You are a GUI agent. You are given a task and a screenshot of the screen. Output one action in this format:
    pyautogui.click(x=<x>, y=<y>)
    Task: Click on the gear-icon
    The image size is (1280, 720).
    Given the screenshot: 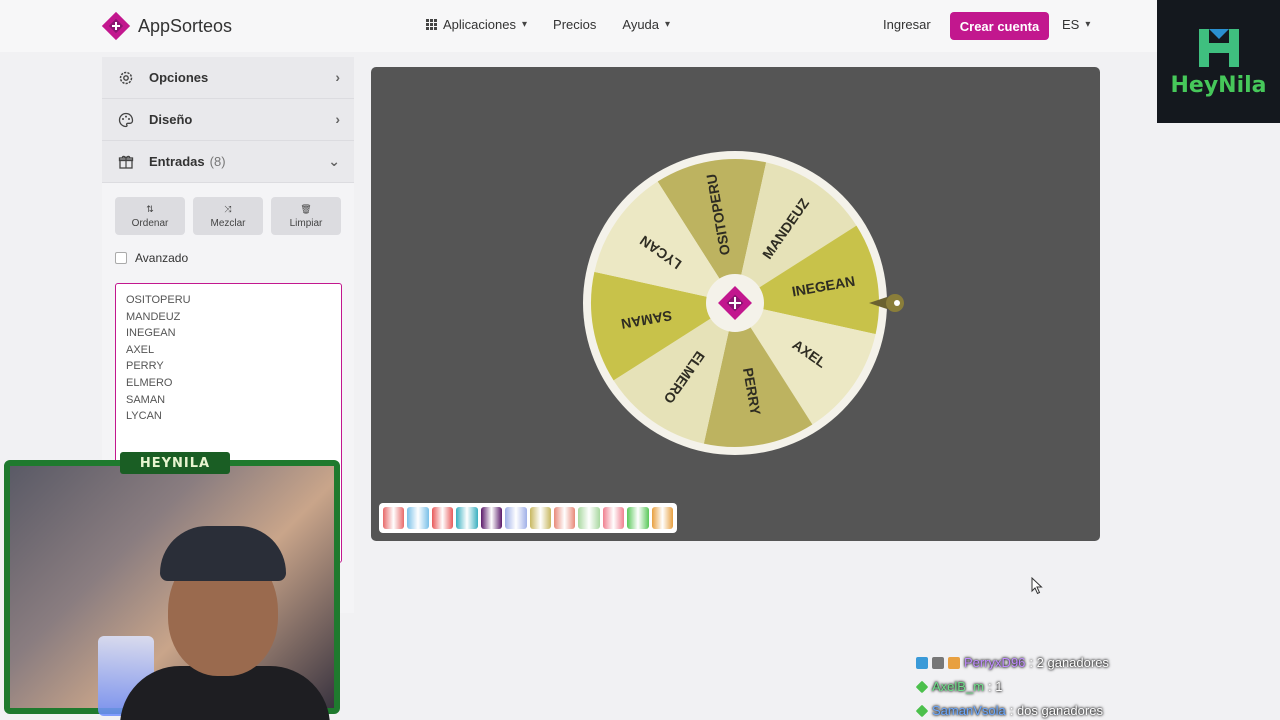 What is the action you would take?
    pyautogui.click(x=126, y=77)
    